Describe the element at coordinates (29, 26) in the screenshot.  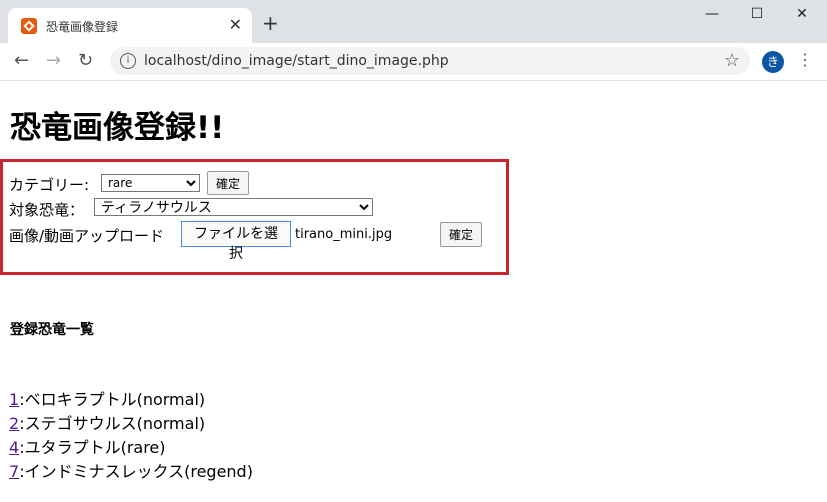
I see `xampp-favicon-icon` at that location.